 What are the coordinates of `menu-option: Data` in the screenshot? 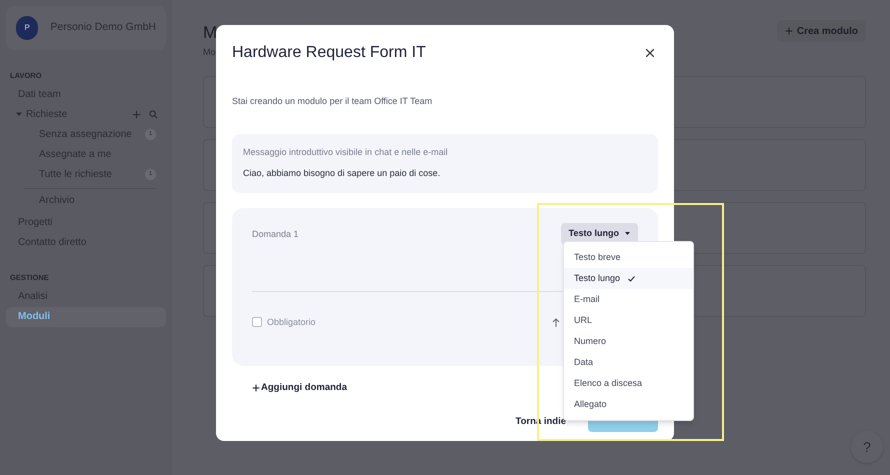 It's located at (628, 362).